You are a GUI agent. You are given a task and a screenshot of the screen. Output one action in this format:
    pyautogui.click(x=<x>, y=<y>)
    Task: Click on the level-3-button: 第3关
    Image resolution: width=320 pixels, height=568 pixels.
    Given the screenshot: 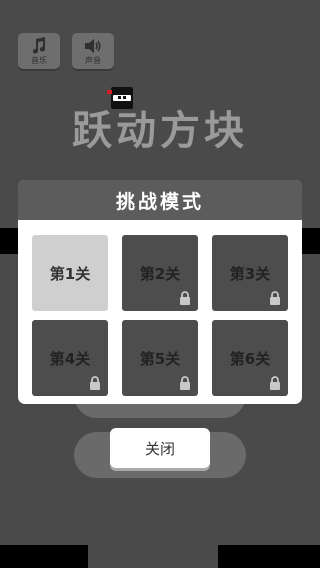 What is the action you would take?
    pyautogui.click(x=250, y=273)
    